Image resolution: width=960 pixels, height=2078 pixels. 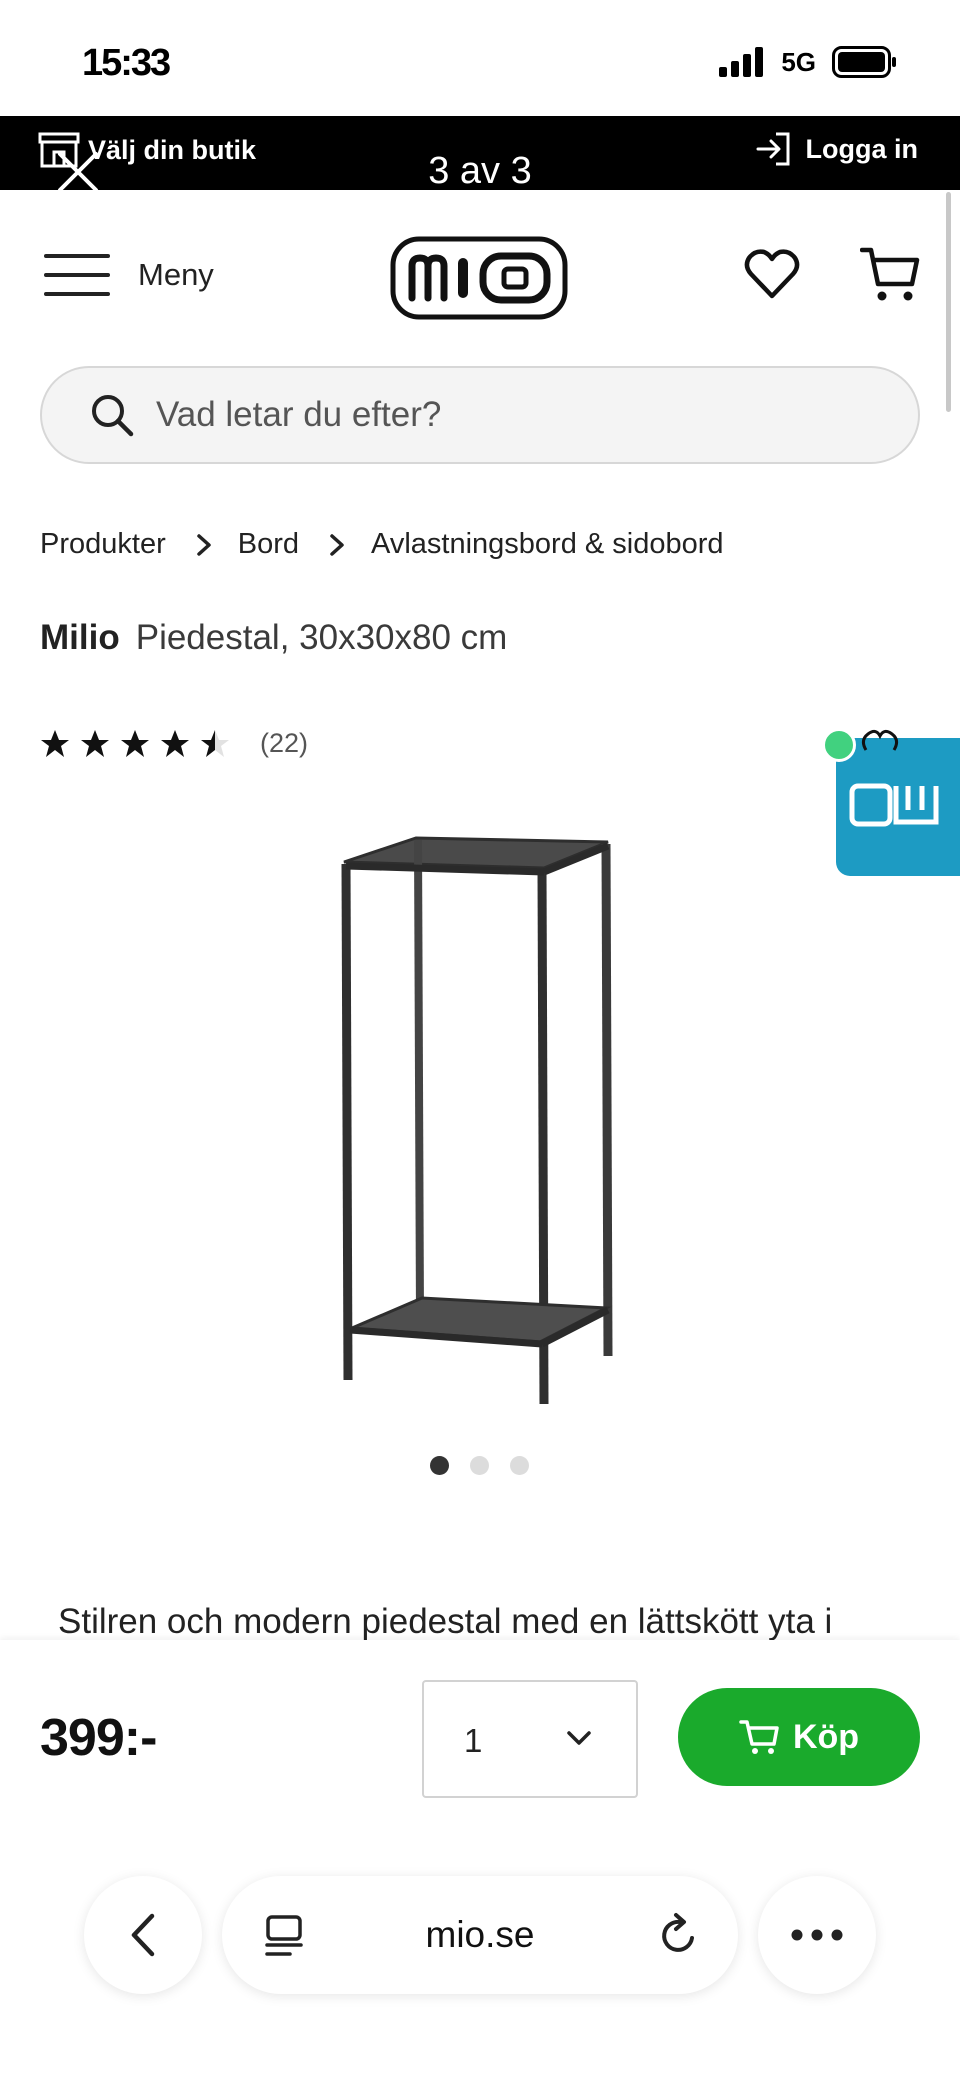 I want to click on status-bar: 15:33 5G, so click(x=480, y=58).